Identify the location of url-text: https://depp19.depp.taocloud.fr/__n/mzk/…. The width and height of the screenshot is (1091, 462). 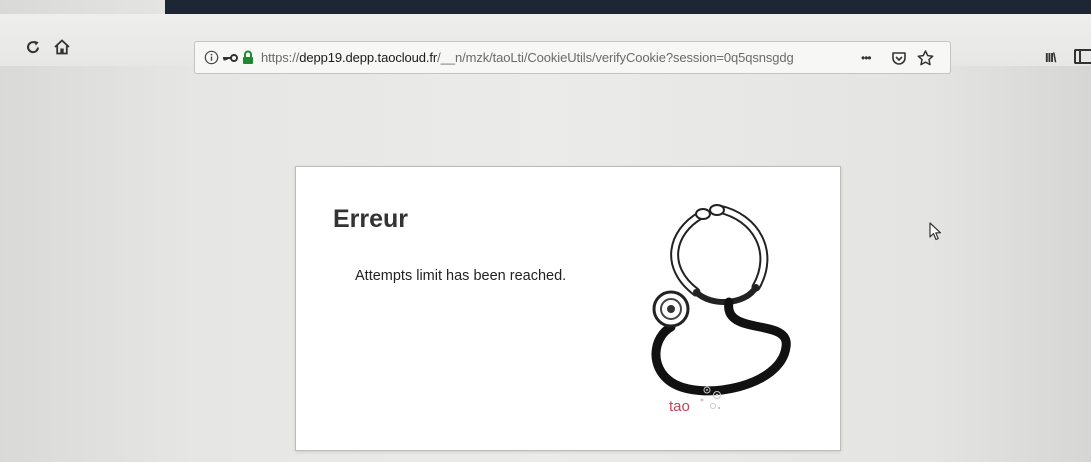
(551, 57).